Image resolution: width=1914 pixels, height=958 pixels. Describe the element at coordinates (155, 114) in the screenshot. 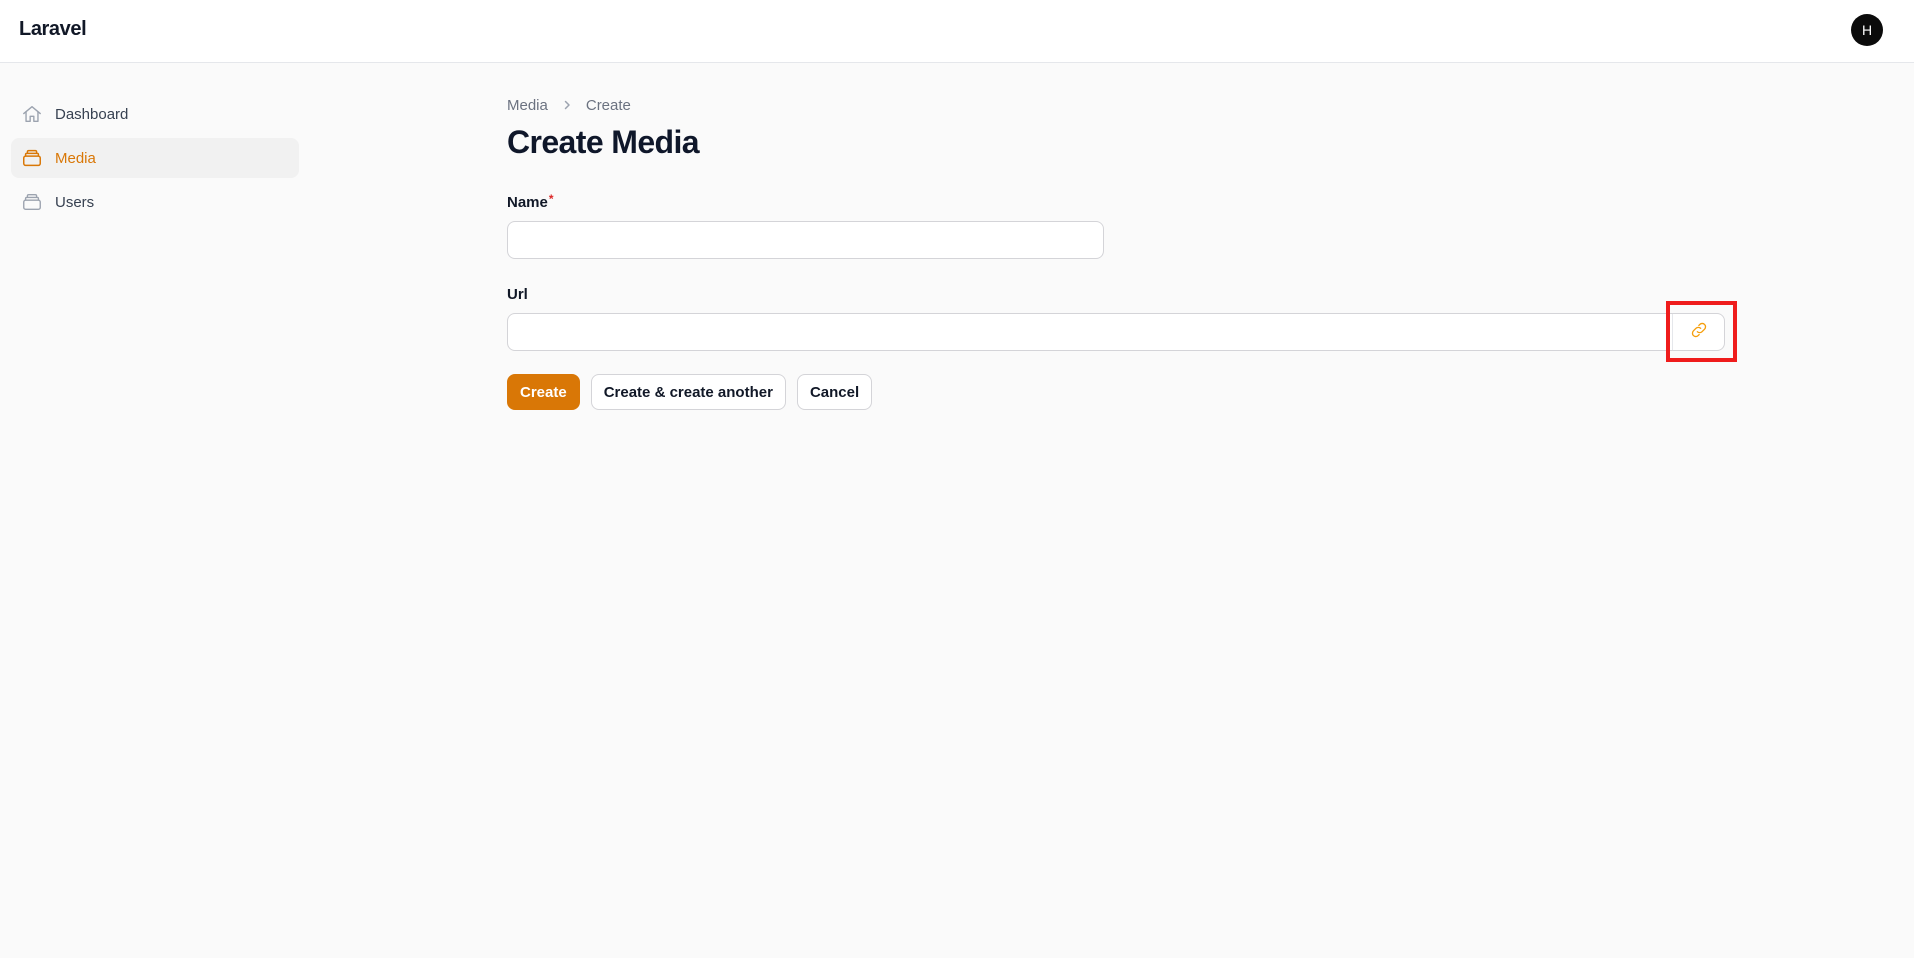

I see `sidebar-item-dashboard: Dashboard` at that location.